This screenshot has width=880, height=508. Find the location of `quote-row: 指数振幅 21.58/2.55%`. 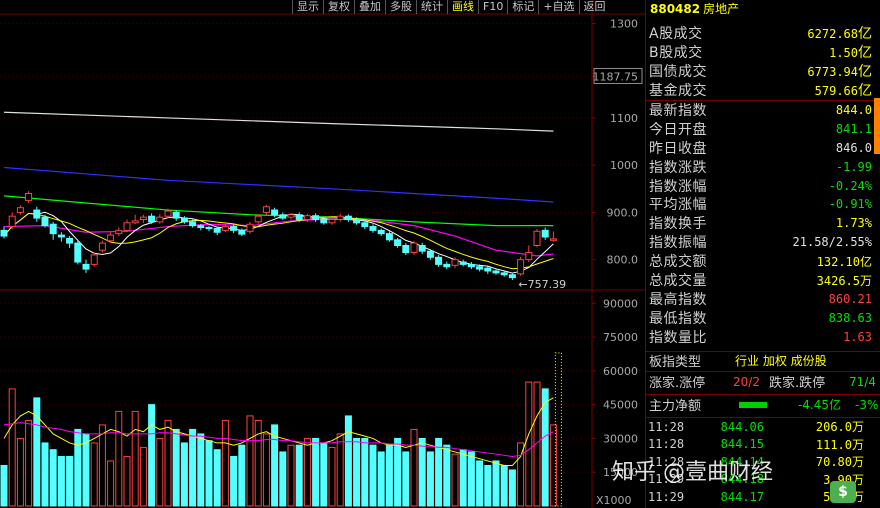

quote-row: 指数振幅 21.58/2.55% is located at coordinates (761, 242).